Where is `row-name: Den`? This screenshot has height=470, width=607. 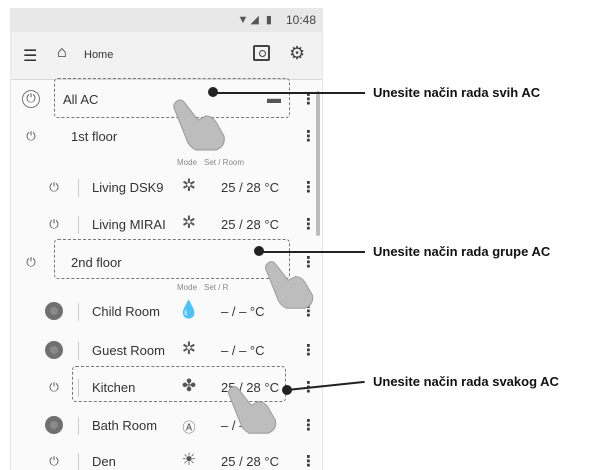 row-name: Den is located at coordinates (104, 461).